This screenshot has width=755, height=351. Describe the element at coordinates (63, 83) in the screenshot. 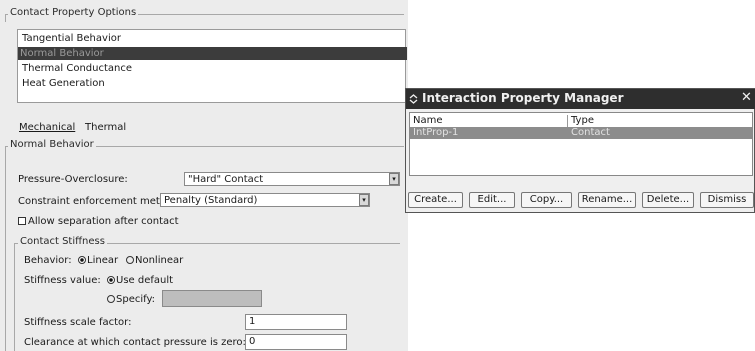

I see `list-item-heat-generation: Heat Generation` at that location.